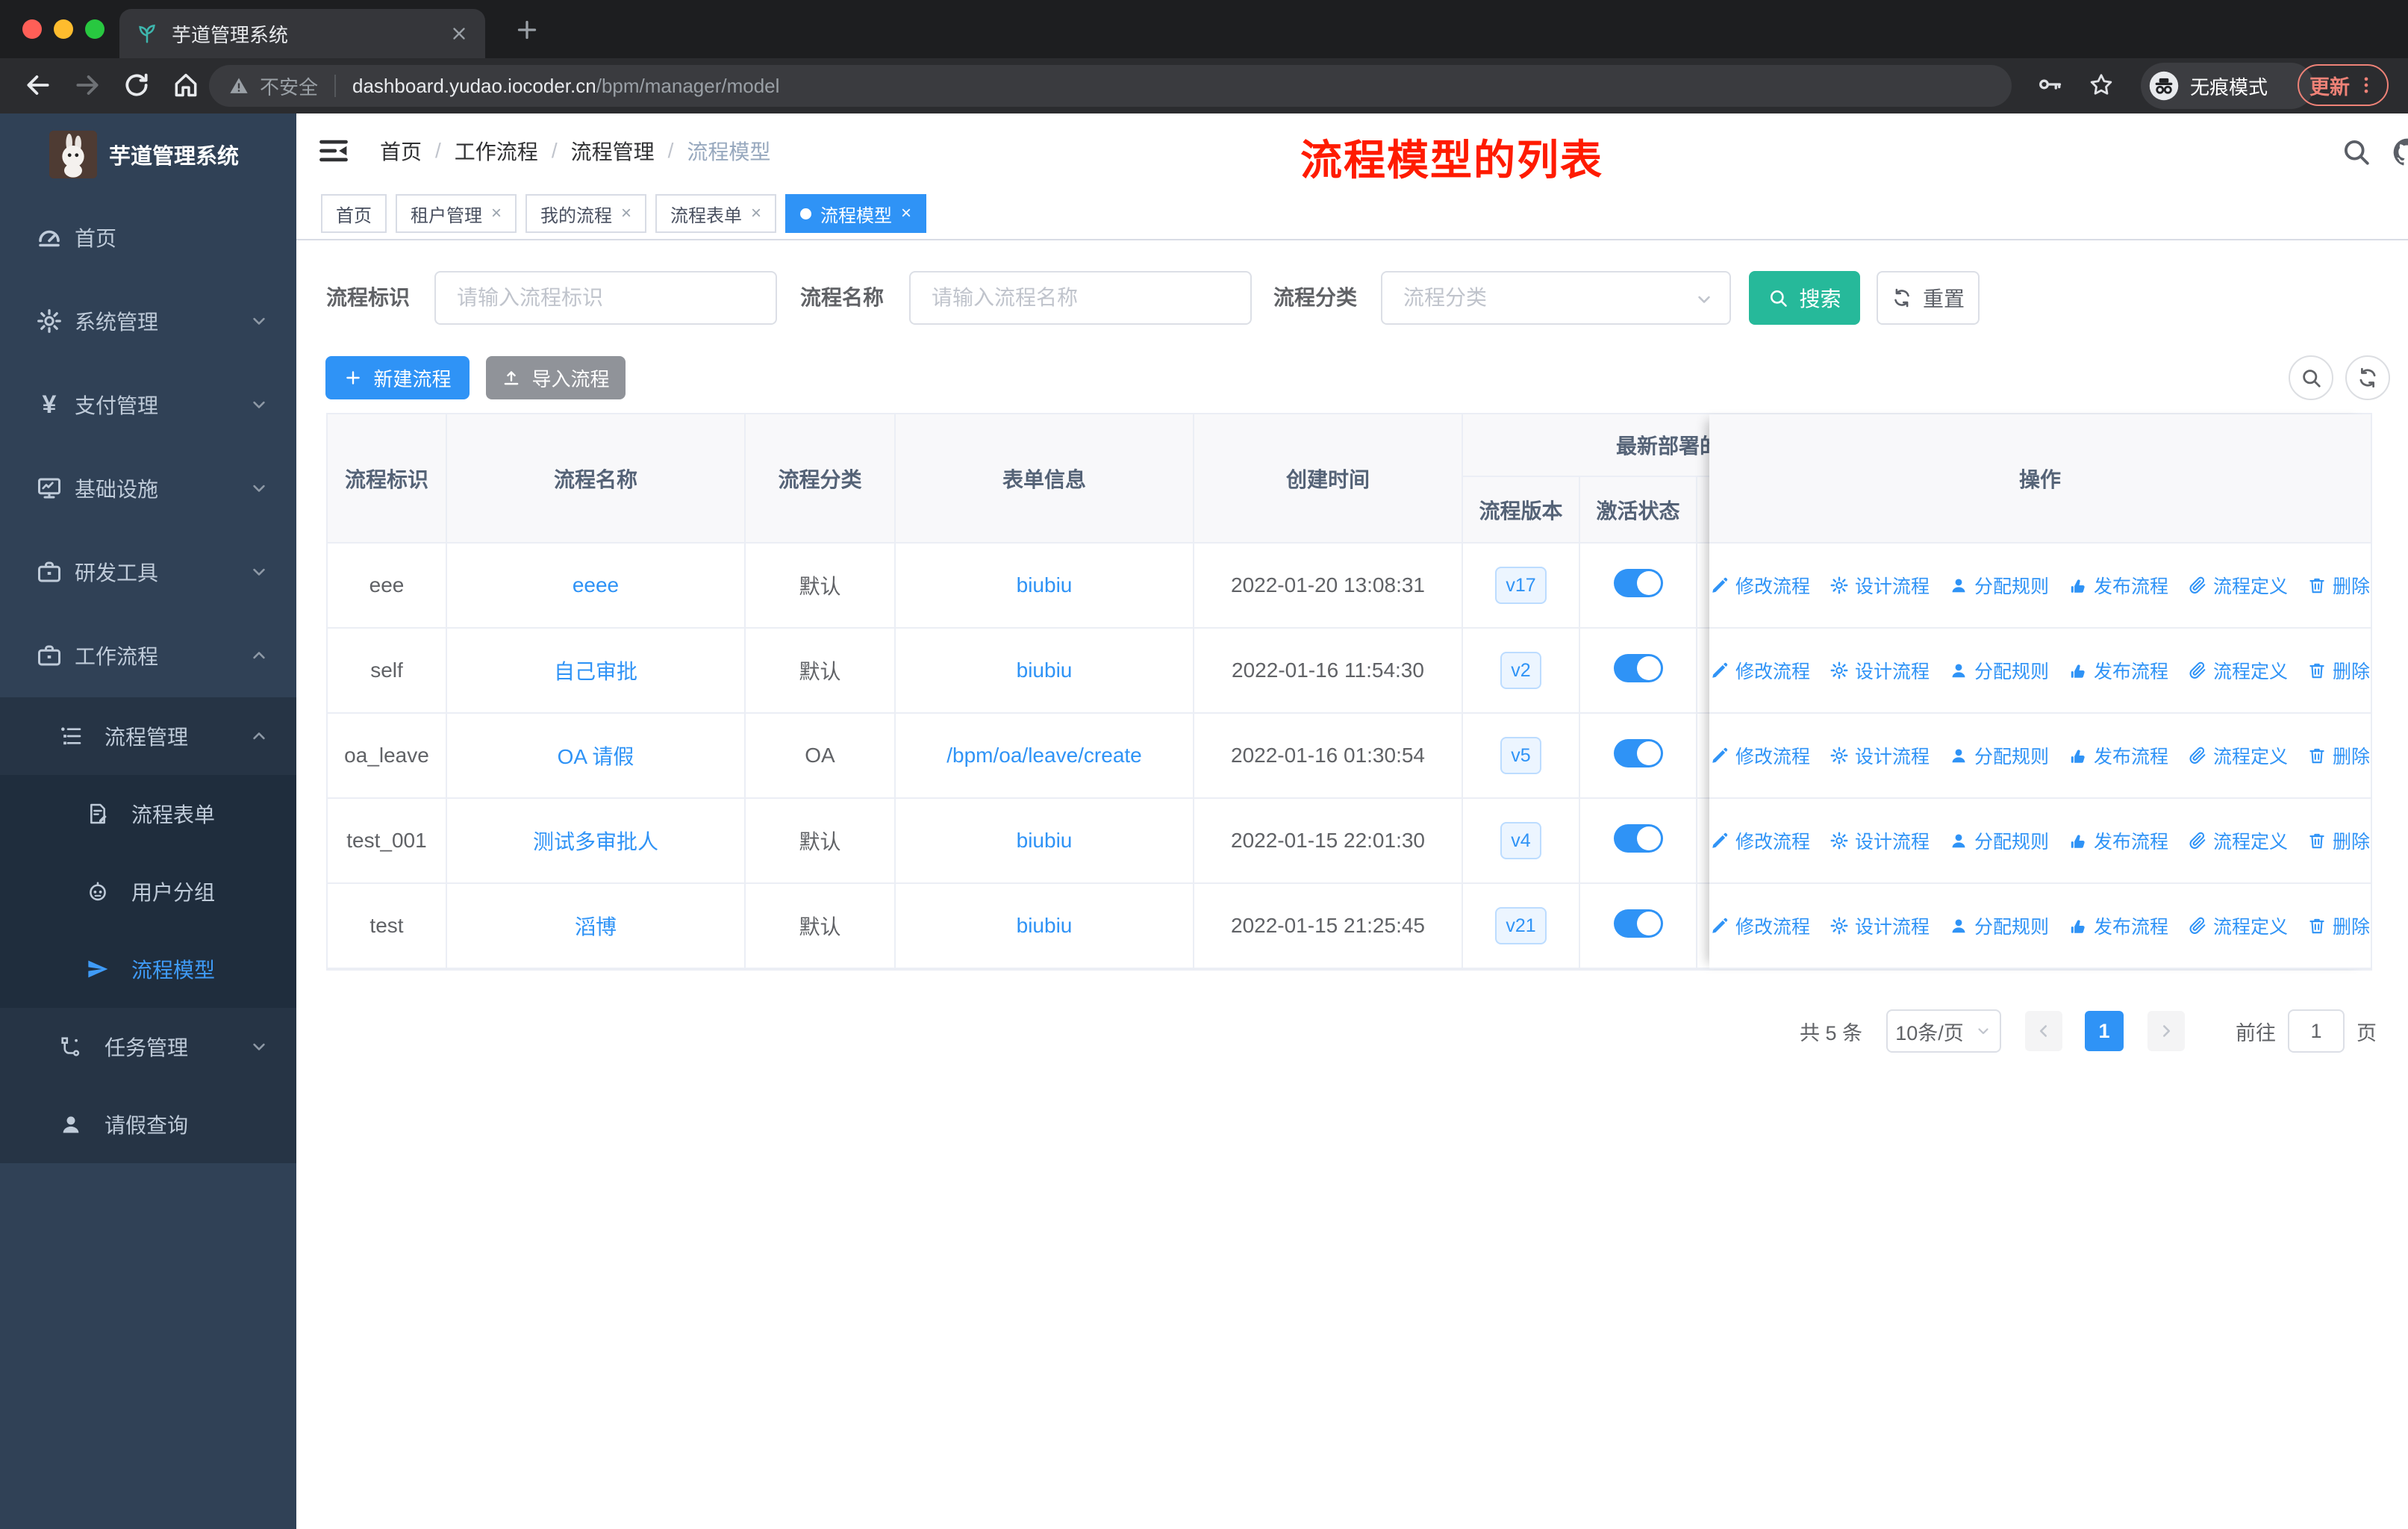 The image size is (2408, 1529). Describe the element at coordinates (1044, 755) in the screenshot. I see `form-info-link: /bpm/oa/leave/create` at that location.